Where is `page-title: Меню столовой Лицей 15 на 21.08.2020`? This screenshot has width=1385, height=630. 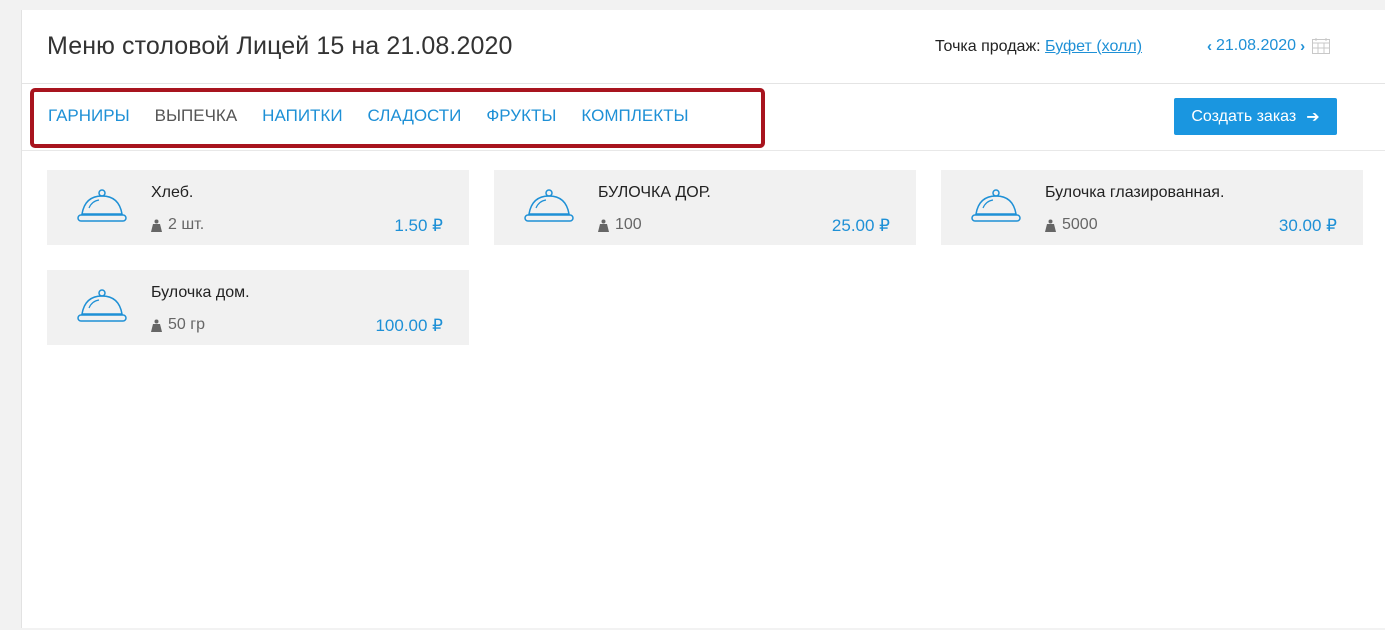
page-title: Меню столовой Лицей 15 на 21.08.2020 is located at coordinates (280, 46).